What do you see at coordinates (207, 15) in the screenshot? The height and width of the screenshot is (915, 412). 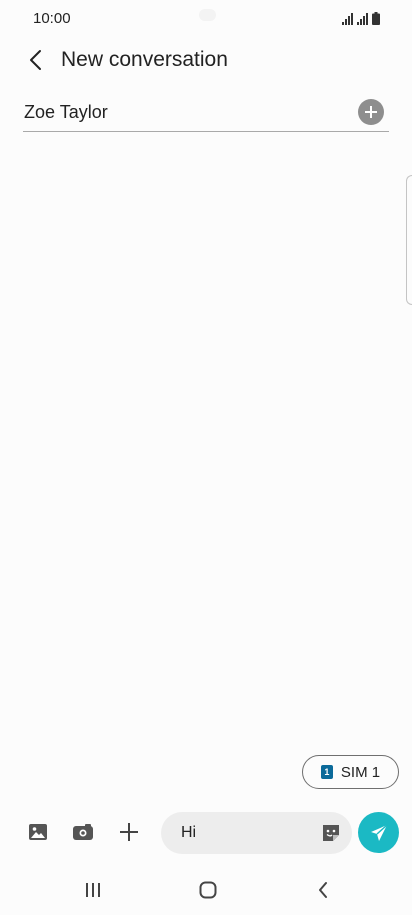 I see `camera-notch` at bounding box center [207, 15].